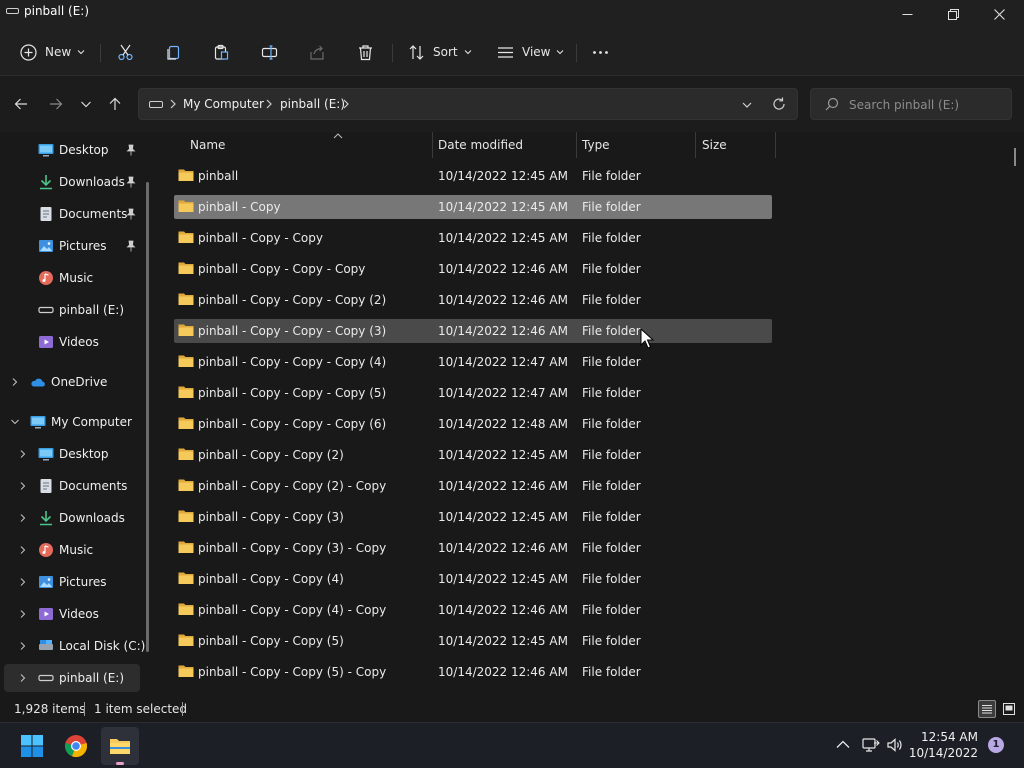 The image size is (1024, 768). I want to click on file-type: File folder, so click(611, 517).